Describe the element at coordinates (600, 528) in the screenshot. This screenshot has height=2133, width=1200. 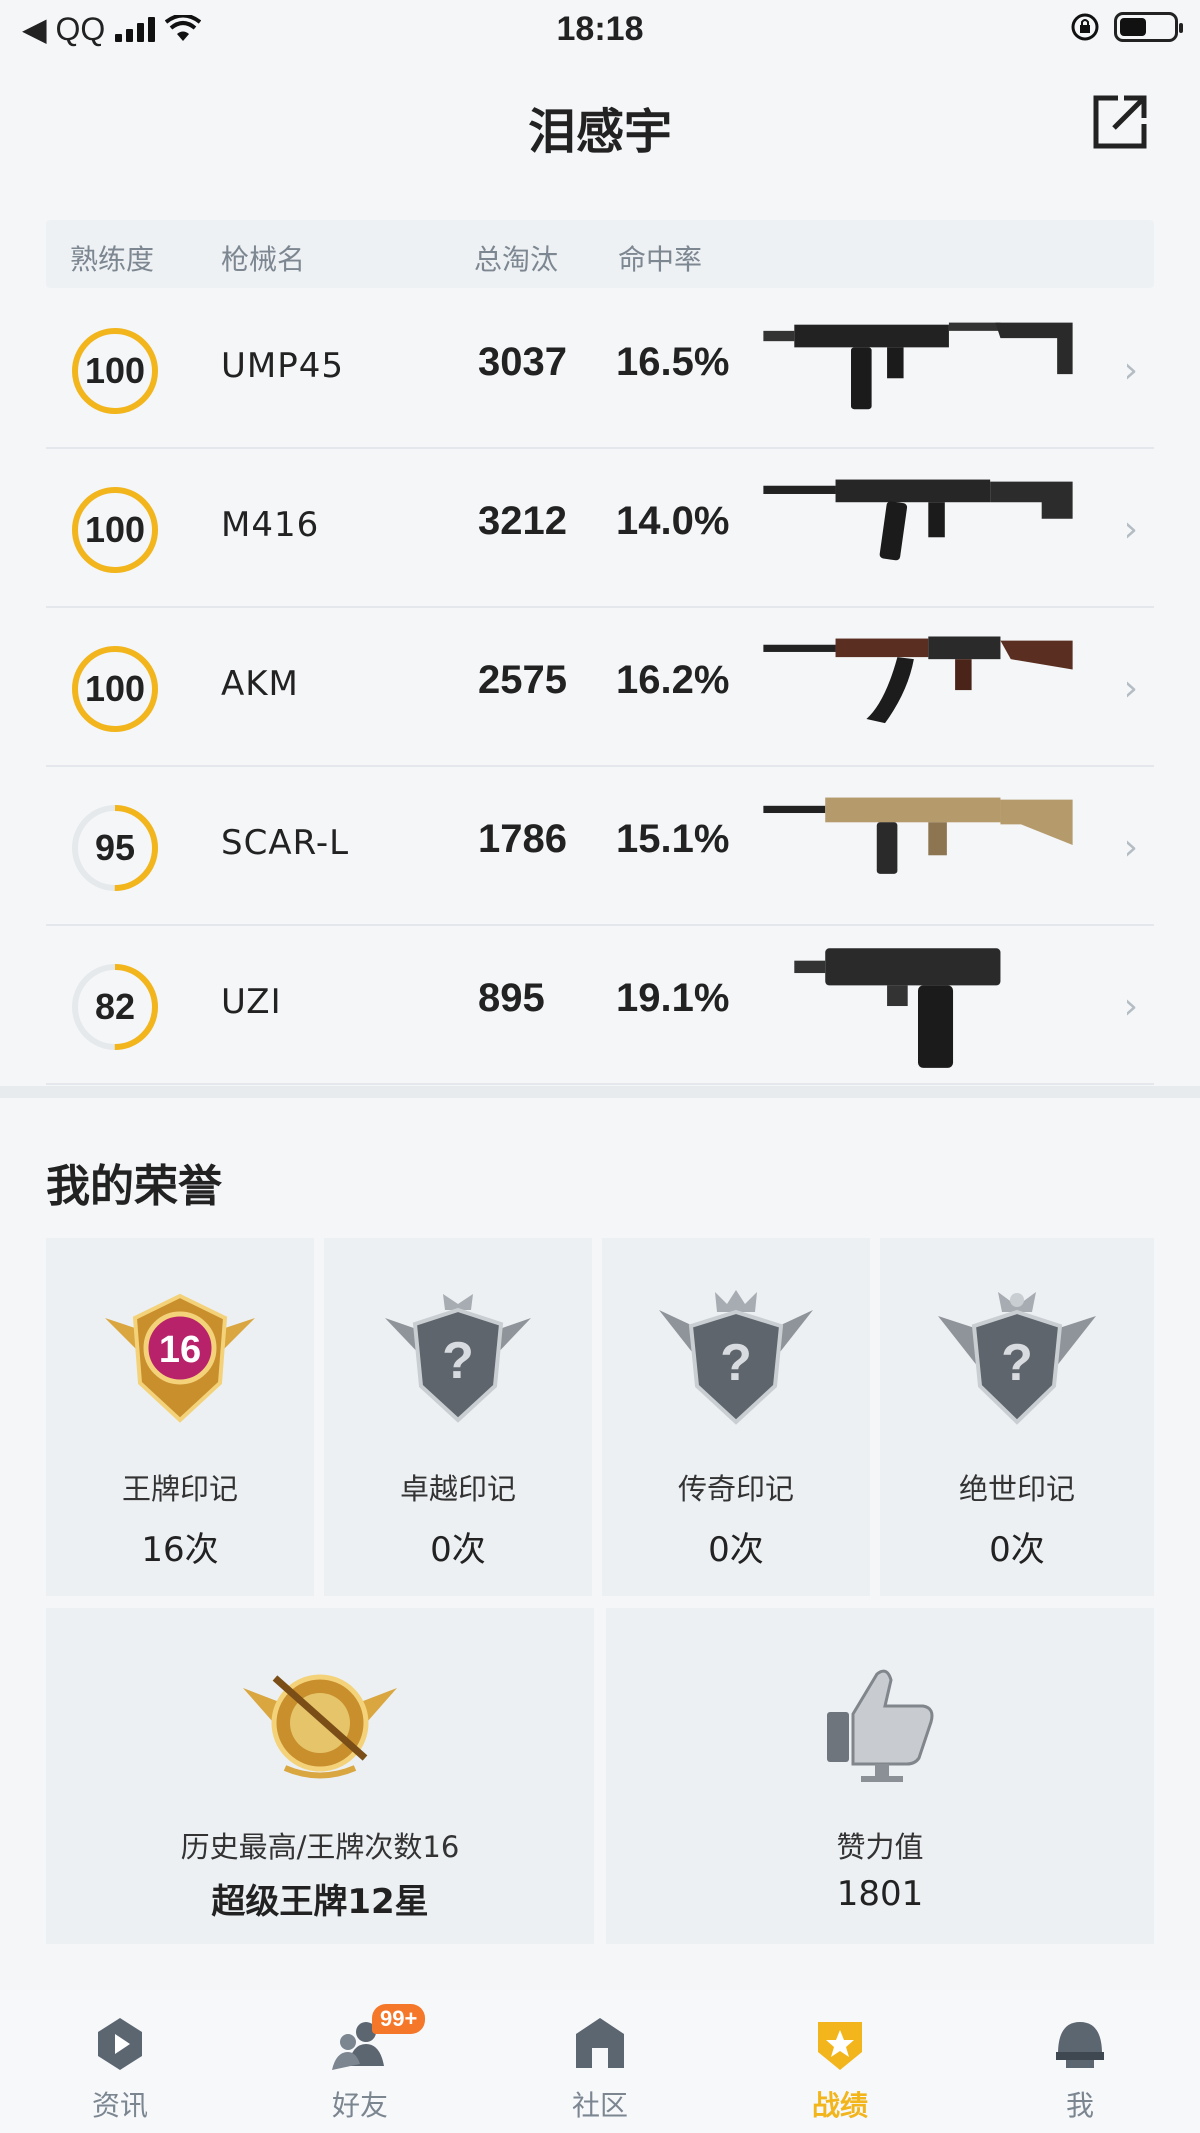
I see `weapon-row: 100 M416 3212 14.0% ›` at that location.